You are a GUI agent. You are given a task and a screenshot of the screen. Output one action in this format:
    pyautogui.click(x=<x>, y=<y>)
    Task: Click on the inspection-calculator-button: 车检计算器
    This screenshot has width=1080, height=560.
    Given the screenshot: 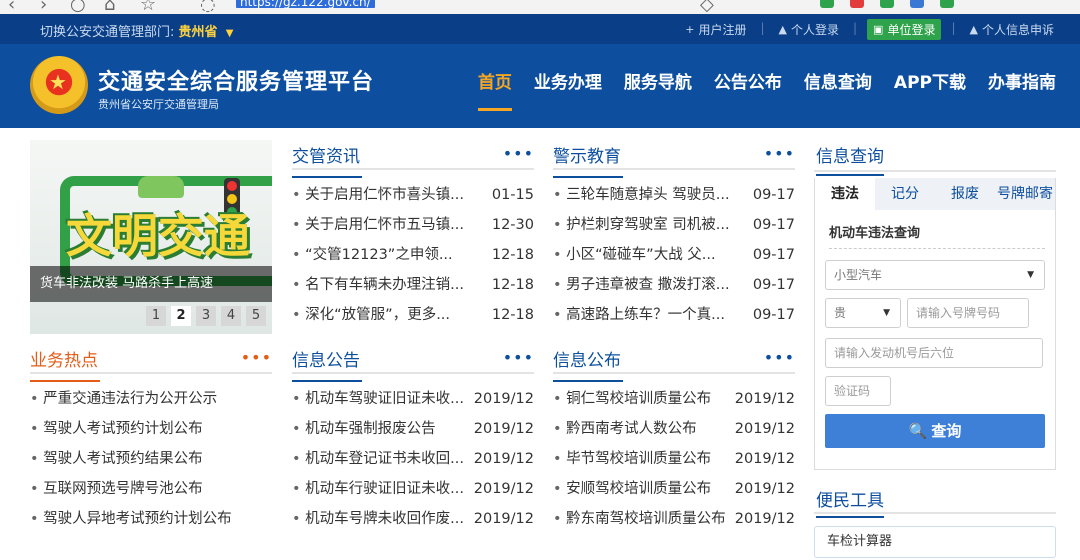 What is the action you would take?
    pyautogui.click(x=935, y=542)
    